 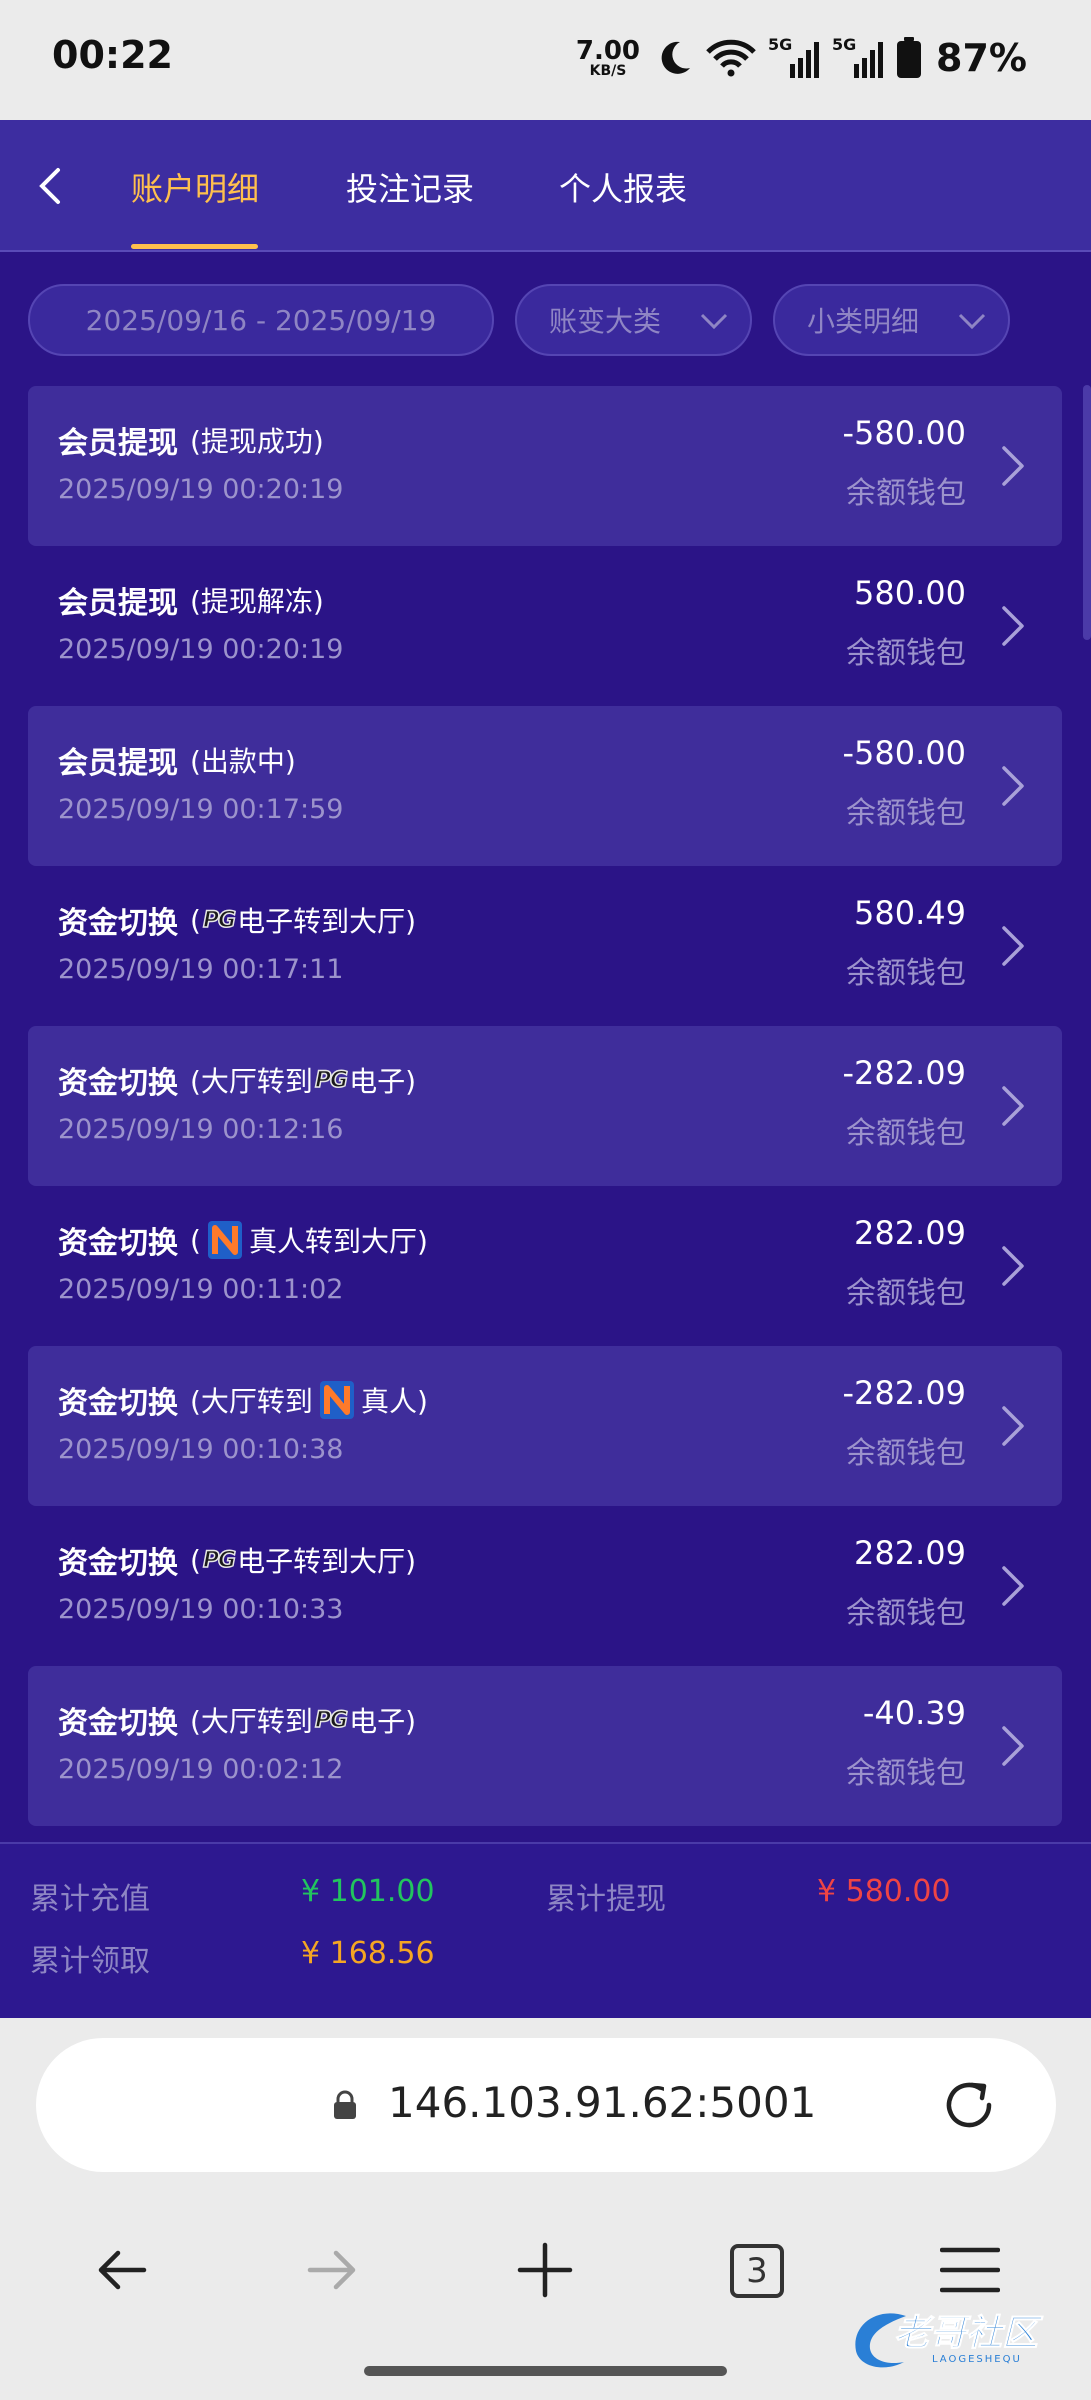 I want to click on transaction-row: 会员提现 (提现解冻) 2025/09/19 00:20:19 580.00 余额钱包, so click(x=545, y=626).